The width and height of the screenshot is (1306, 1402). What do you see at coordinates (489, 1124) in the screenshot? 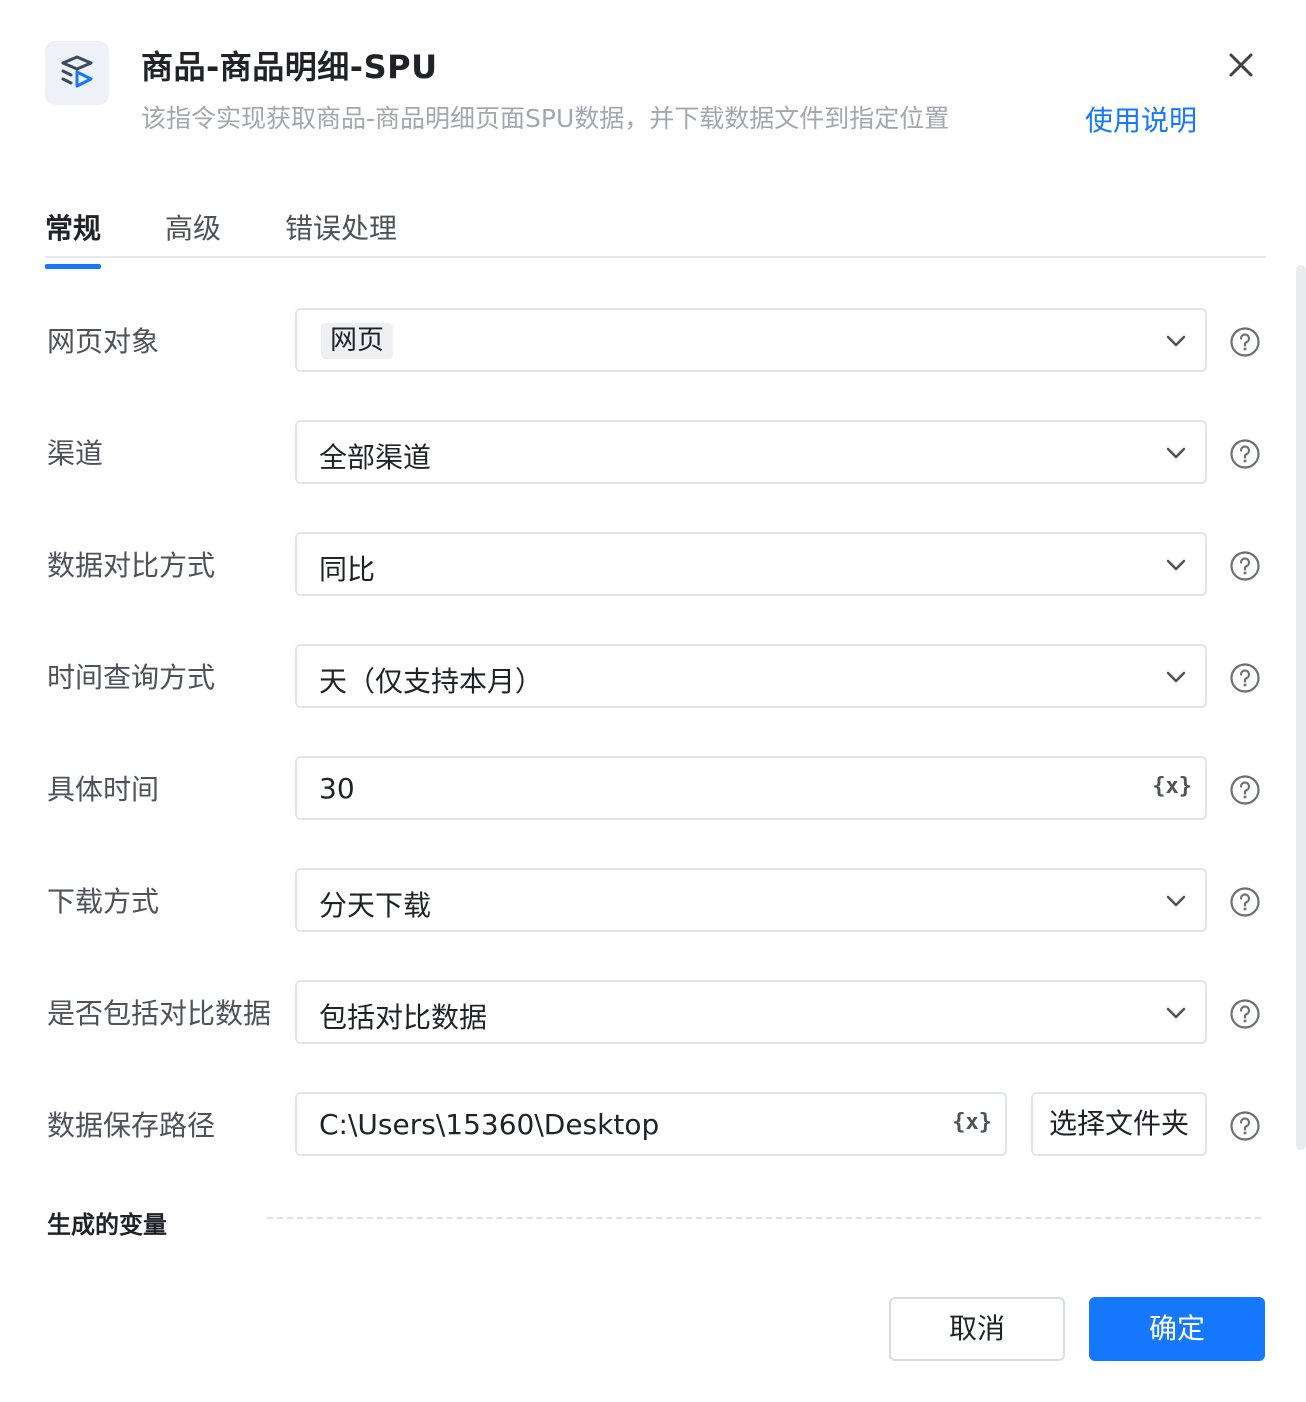
I see `save-path-value: C:\Users\15360\Desktop` at bounding box center [489, 1124].